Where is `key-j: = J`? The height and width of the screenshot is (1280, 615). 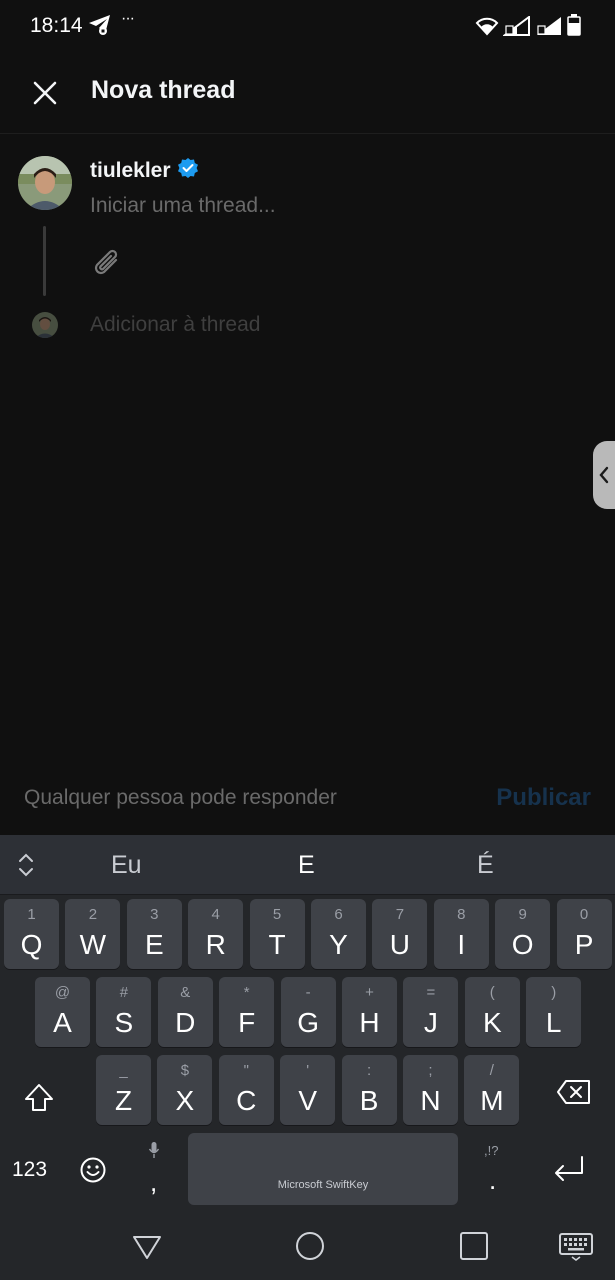
key-j: = J is located at coordinates (431, 1012).